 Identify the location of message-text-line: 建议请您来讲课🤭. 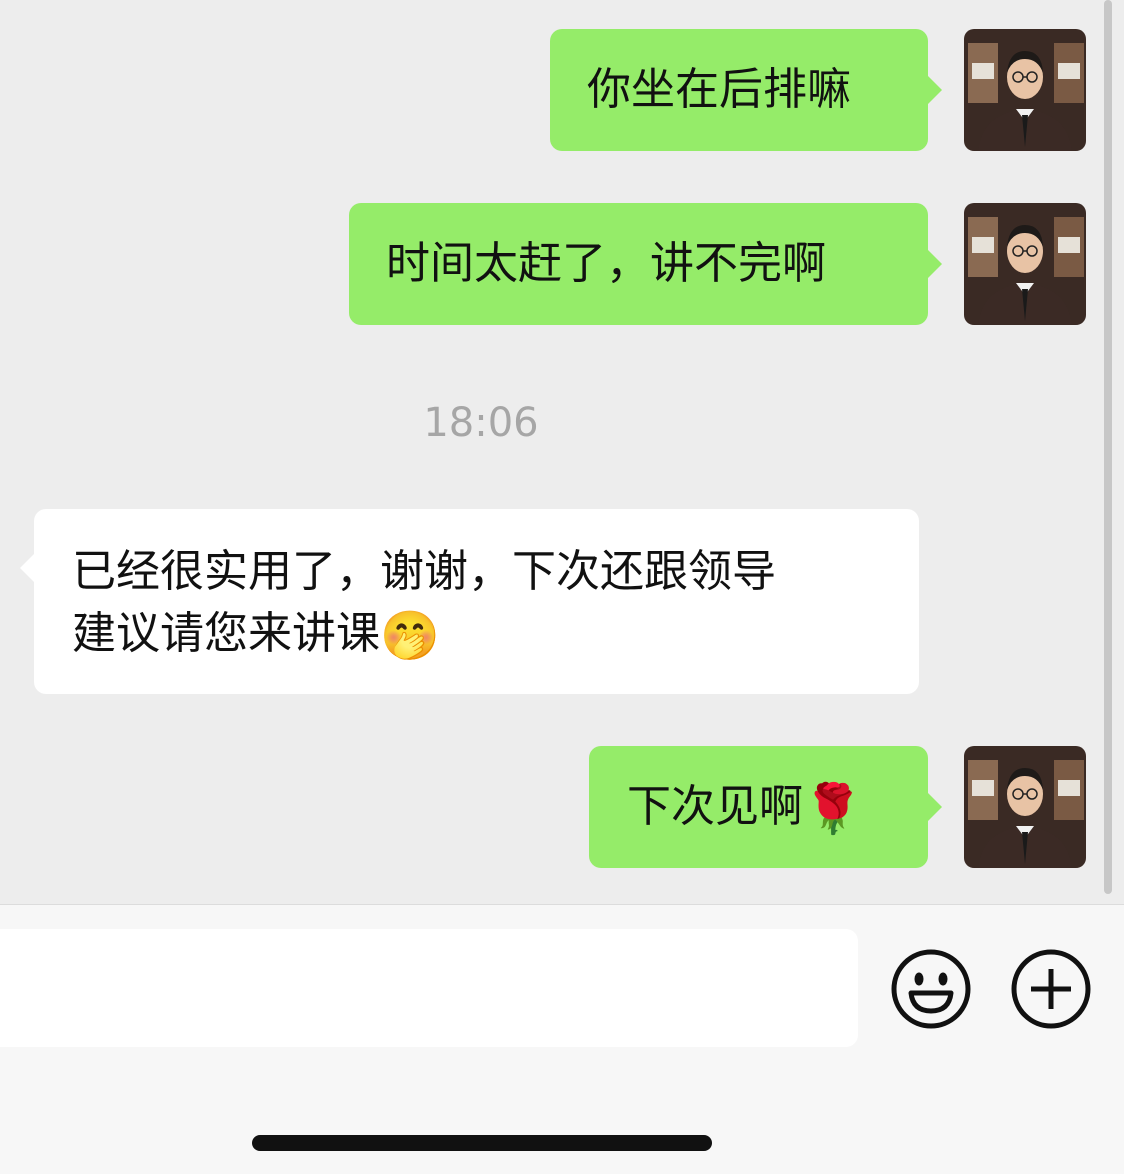
(256, 636).